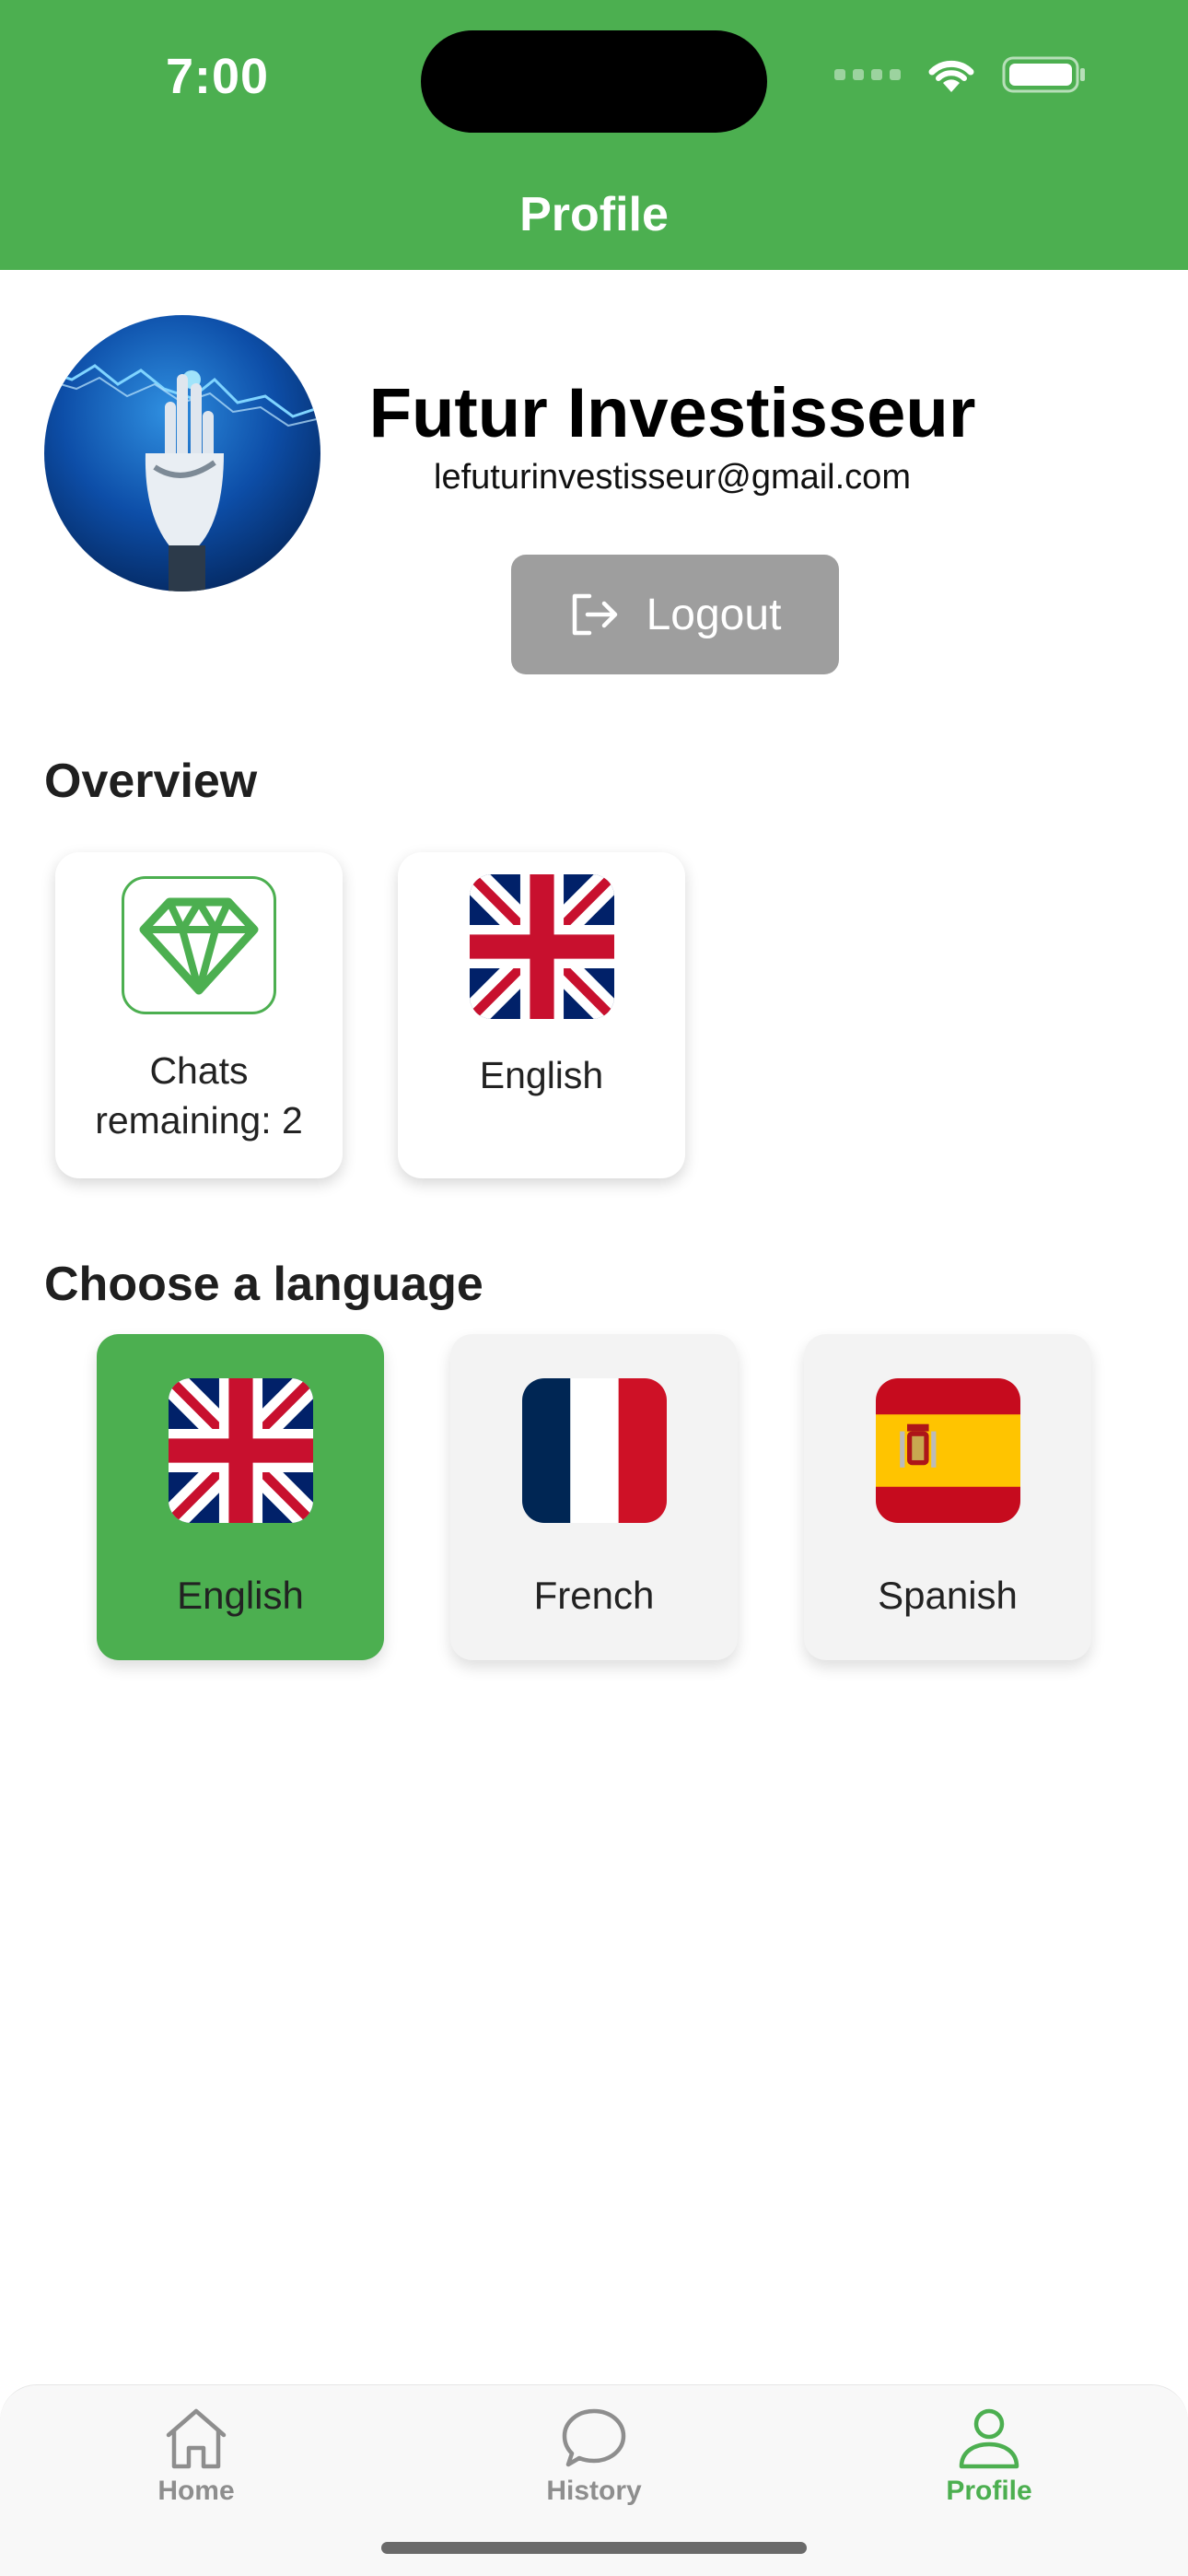 This screenshot has height=2576, width=1188. Describe the element at coordinates (151, 781) in the screenshot. I see `overview-title: Overview` at that location.